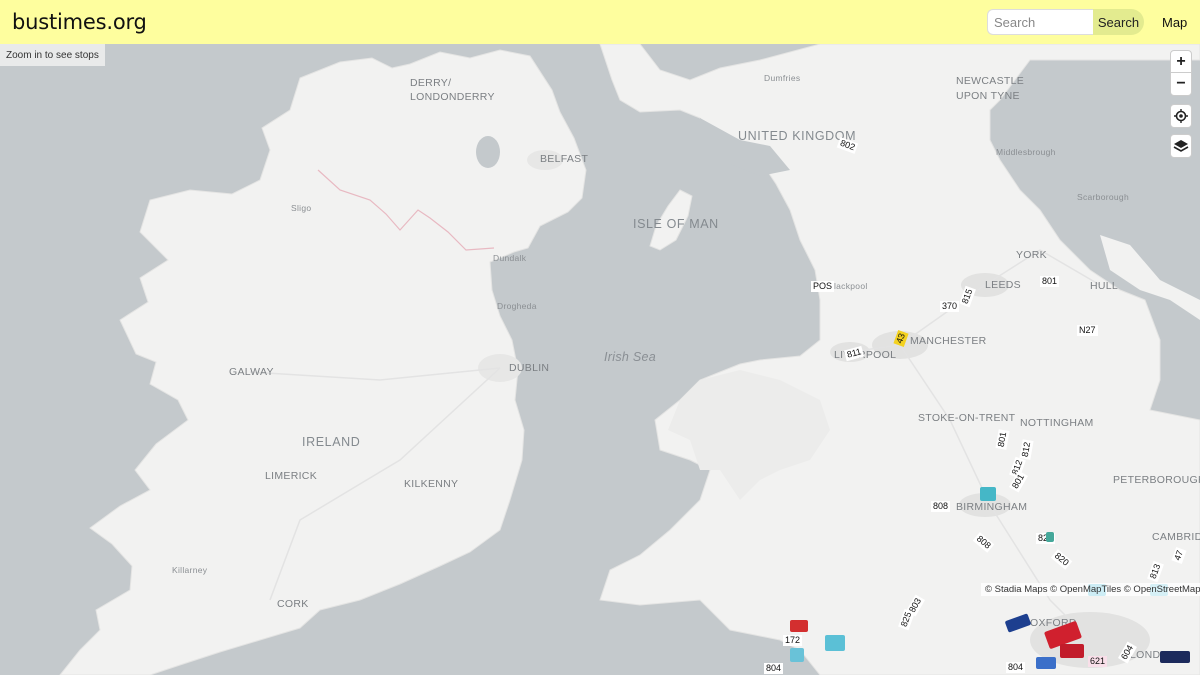 The height and width of the screenshot is (675, 1200). I want to click on bus-marker: N27, so click(1087, 330).